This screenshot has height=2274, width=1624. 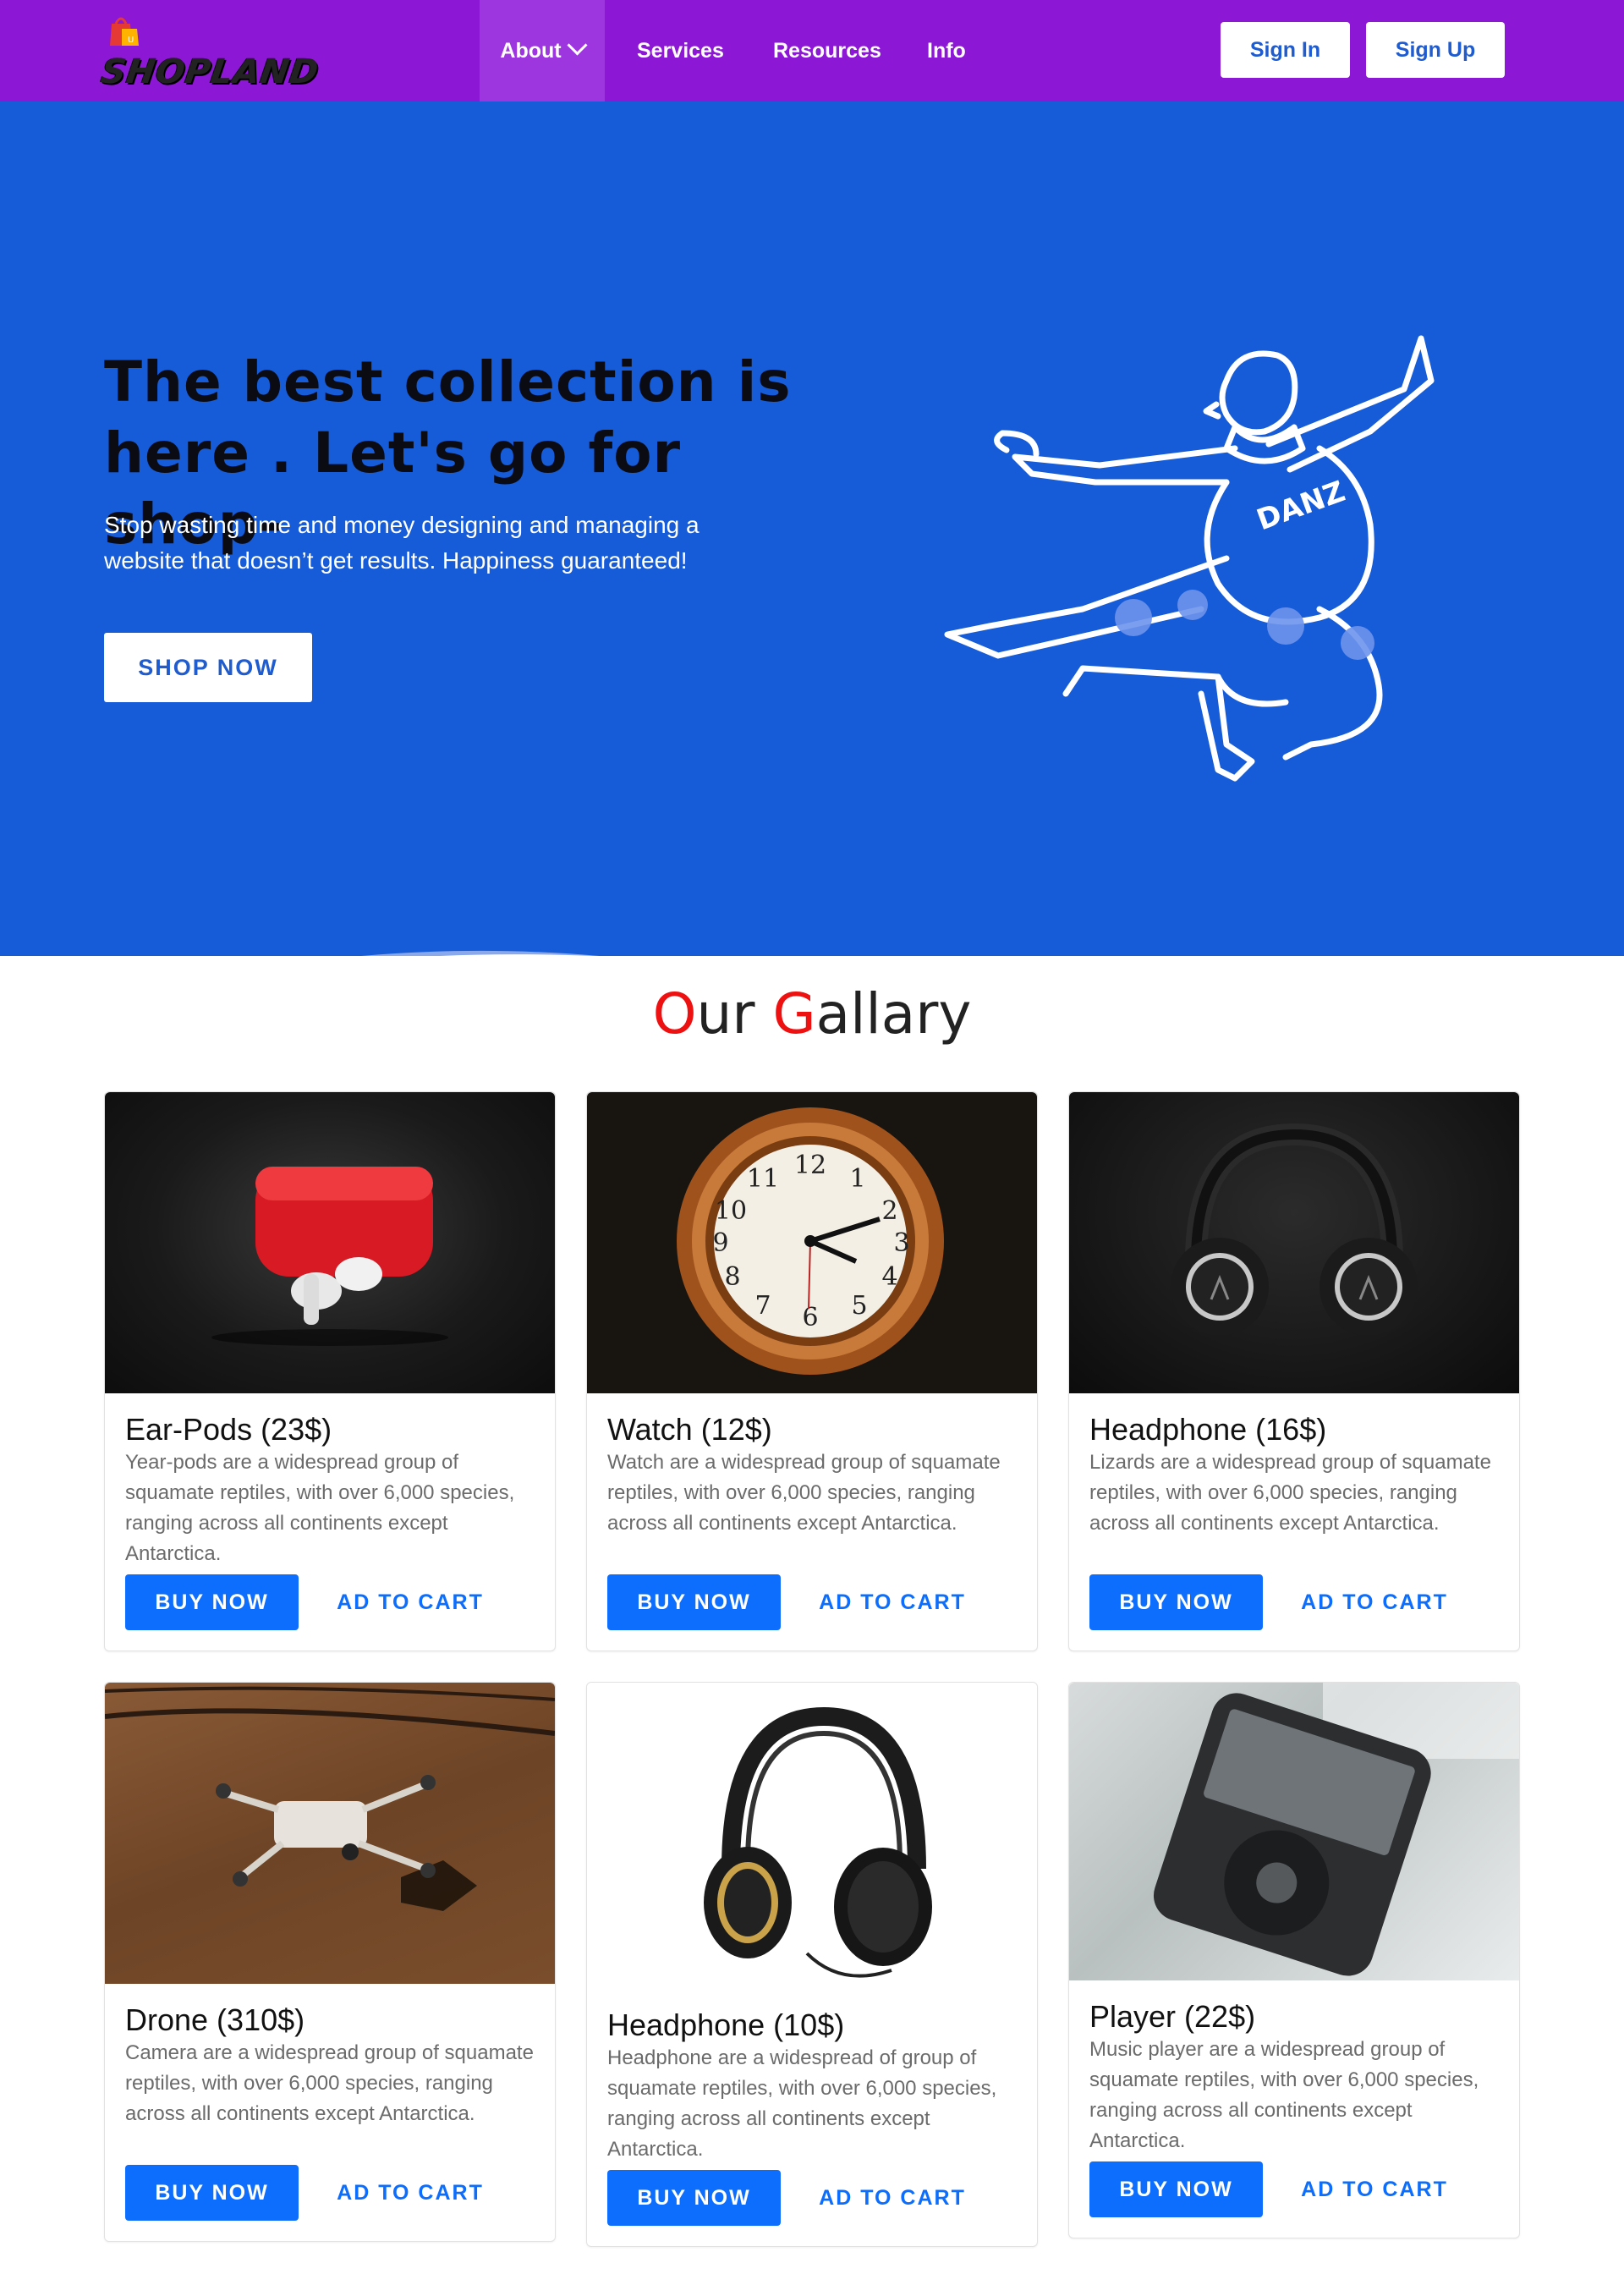 What do you see at coordinates (228, 1429) in the screenshot?
I see `product-title: Ear-Pods (23$)` at bounding box center [228, 1429].